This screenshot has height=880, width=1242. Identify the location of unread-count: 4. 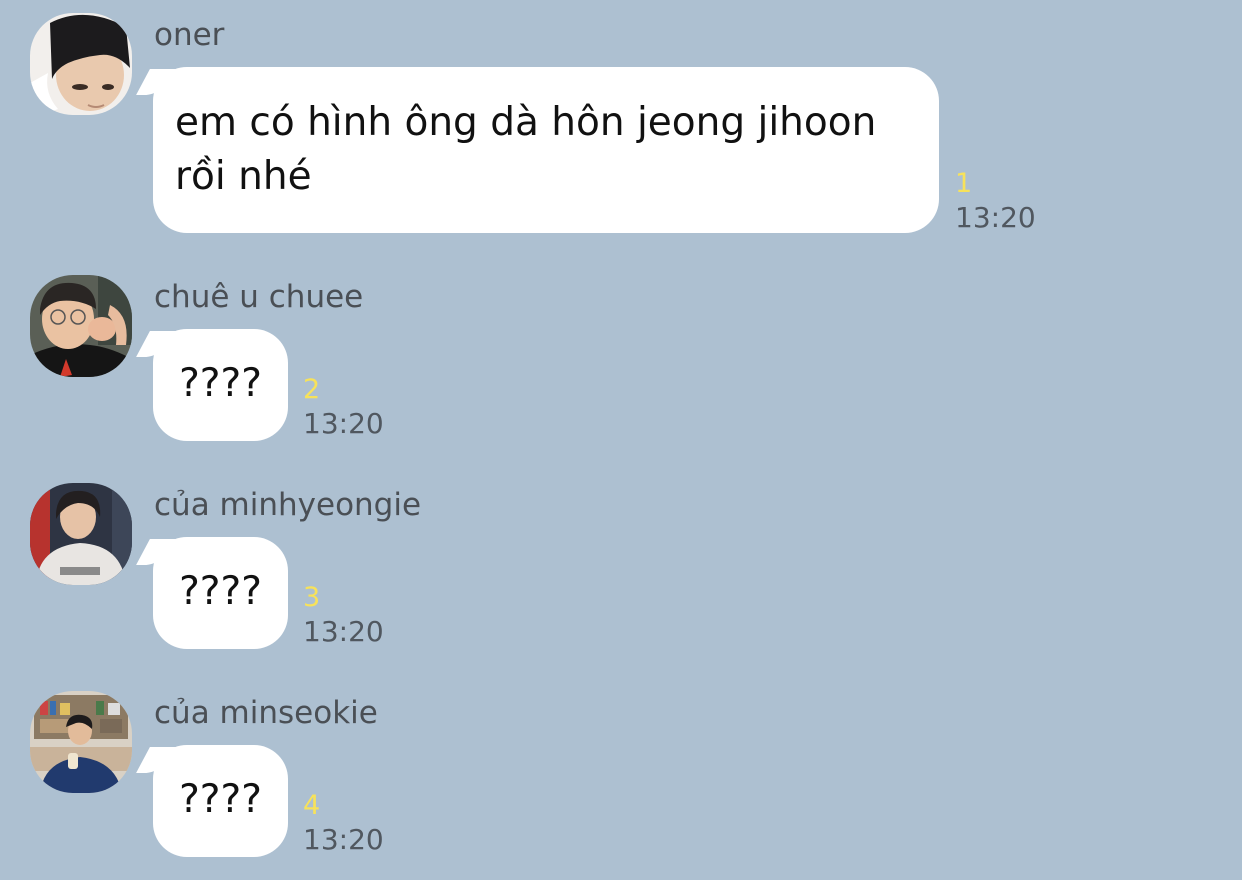
(312, 805).